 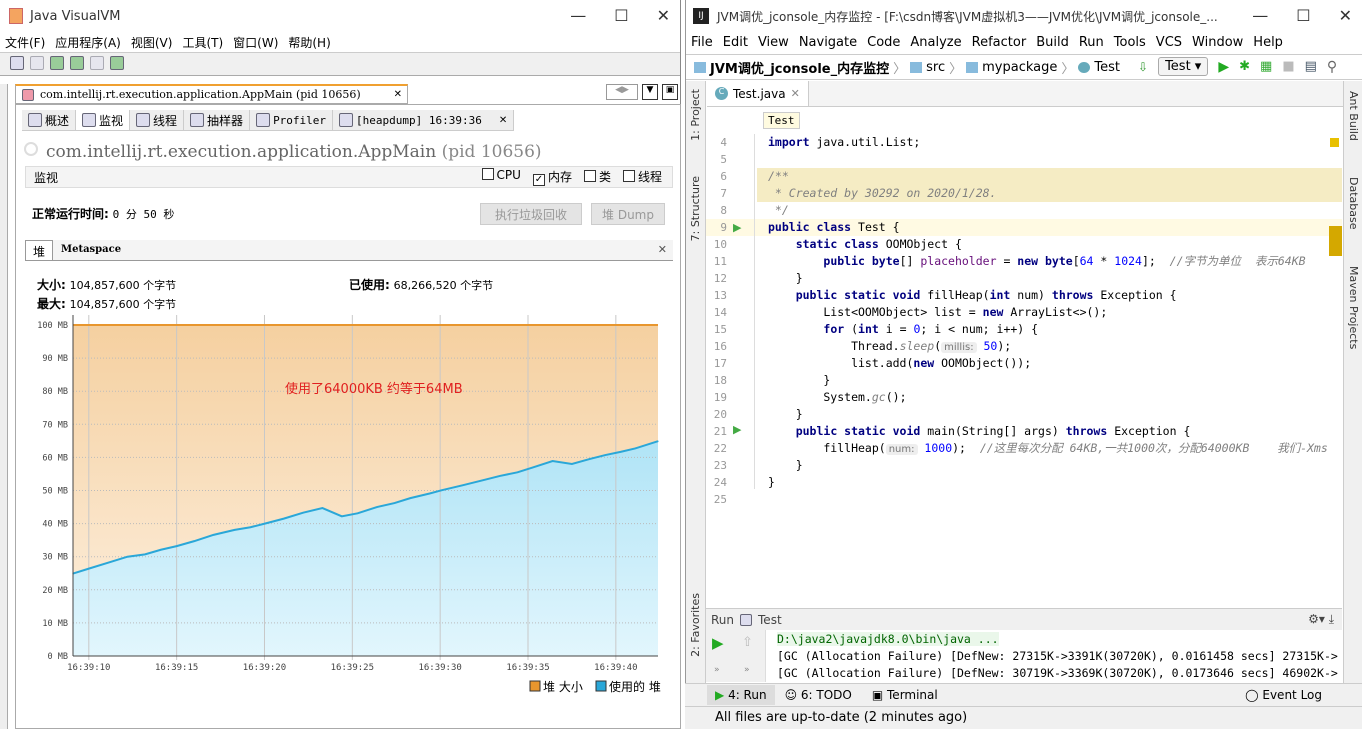 I want to click on structure-tool-button: 7: Structure, so click(x=695, y=208).